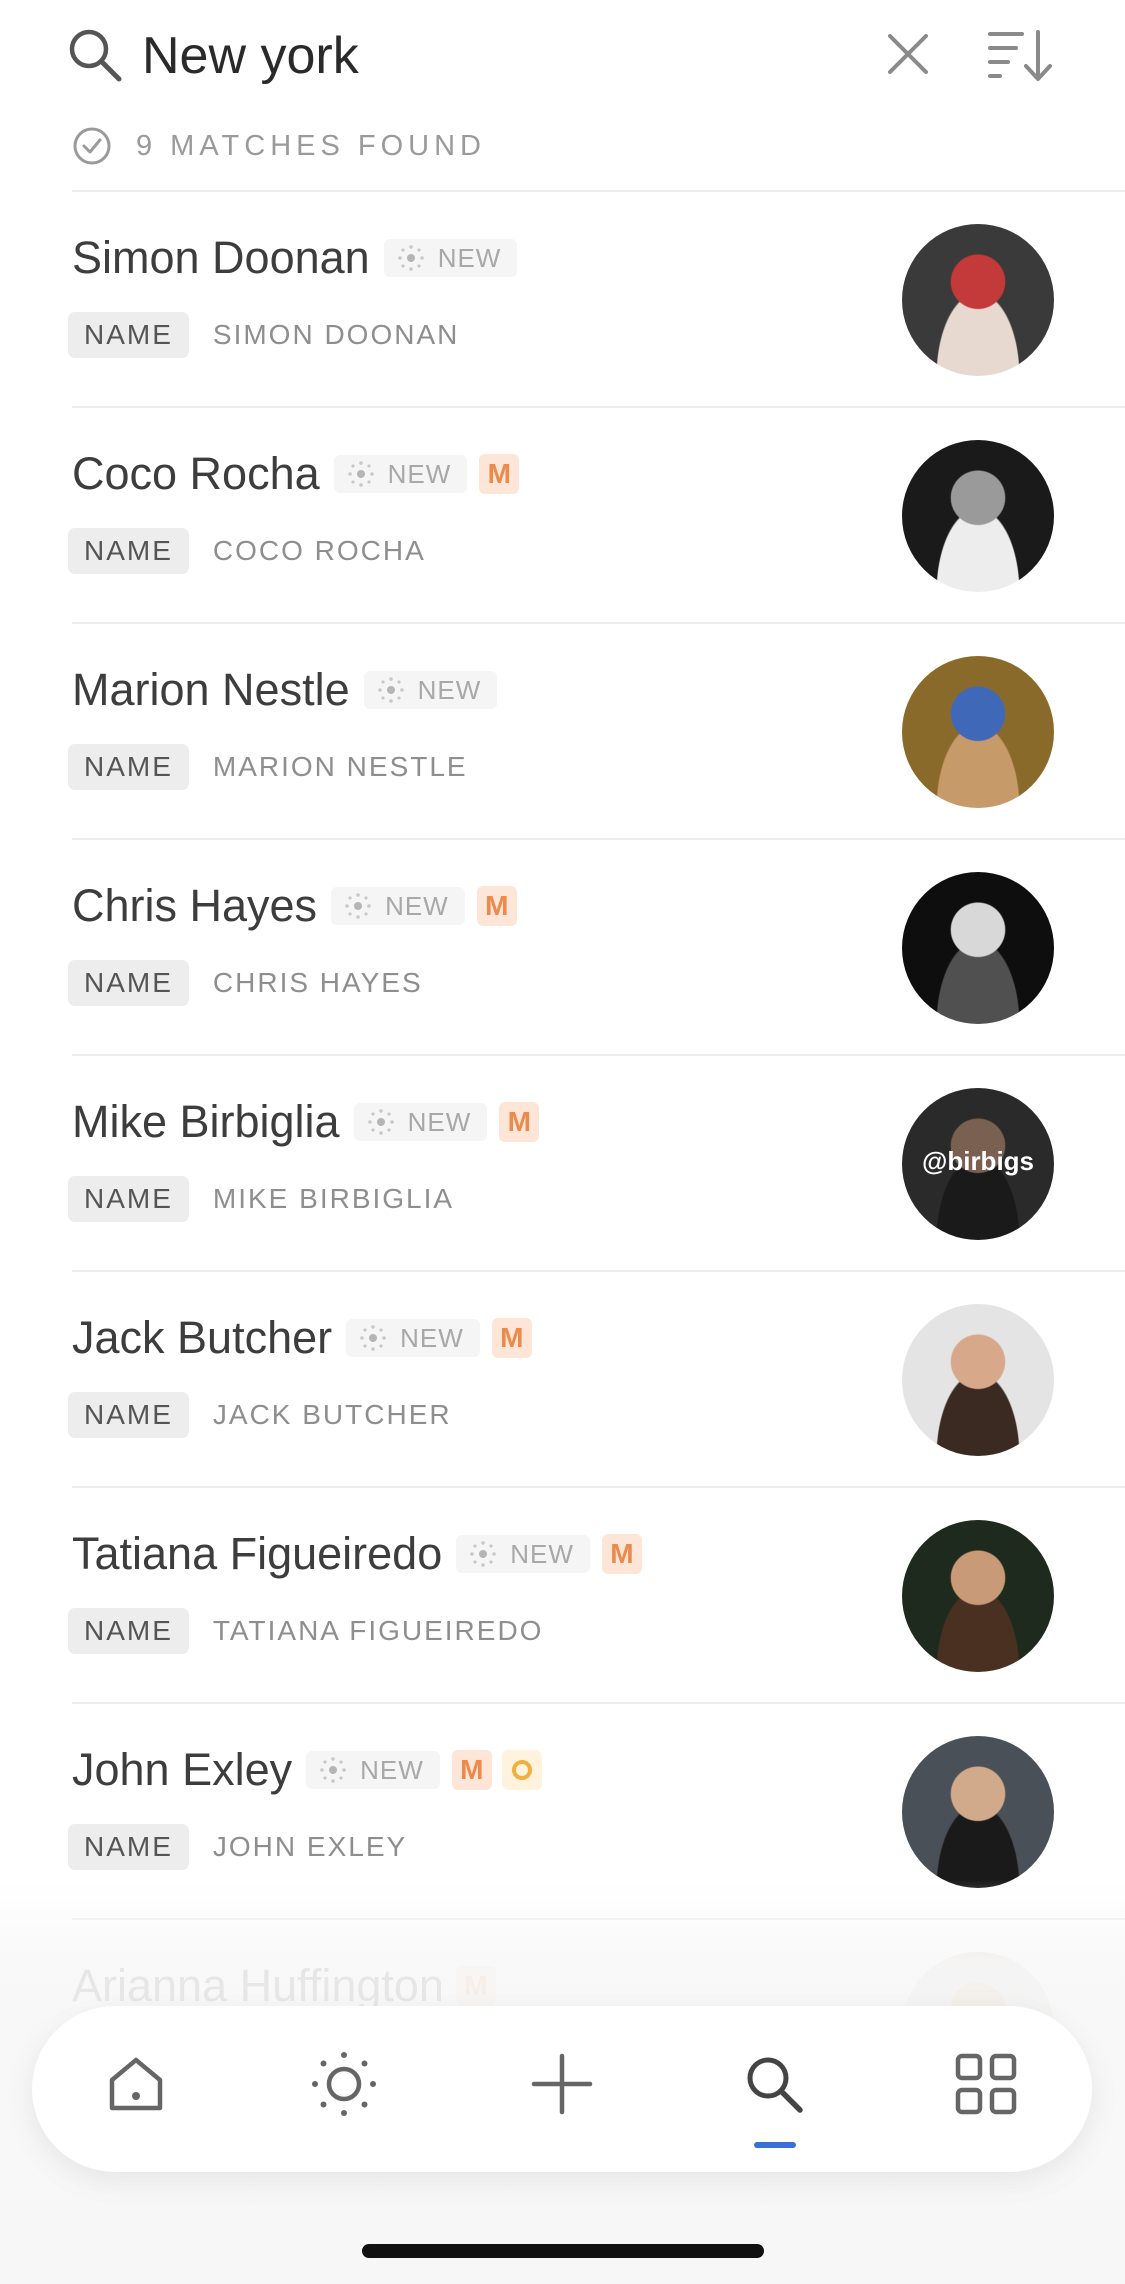  I want to click on sort-icon, so click(1020, 55).